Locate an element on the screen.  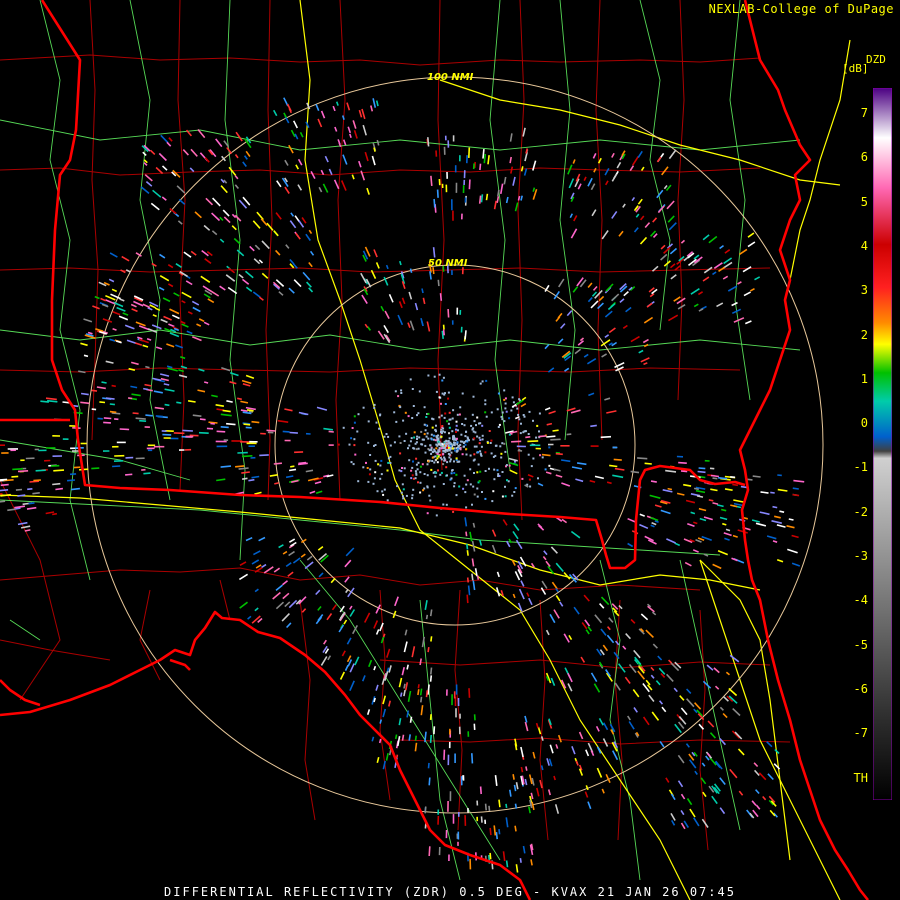
legend-tick: -7 is located at coordinates (860, 733).